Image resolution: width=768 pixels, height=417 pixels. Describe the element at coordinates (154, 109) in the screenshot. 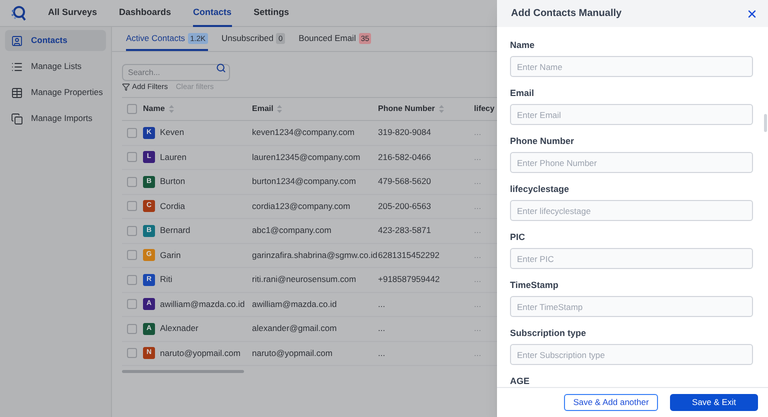

I see `column-header: Name` at that location.